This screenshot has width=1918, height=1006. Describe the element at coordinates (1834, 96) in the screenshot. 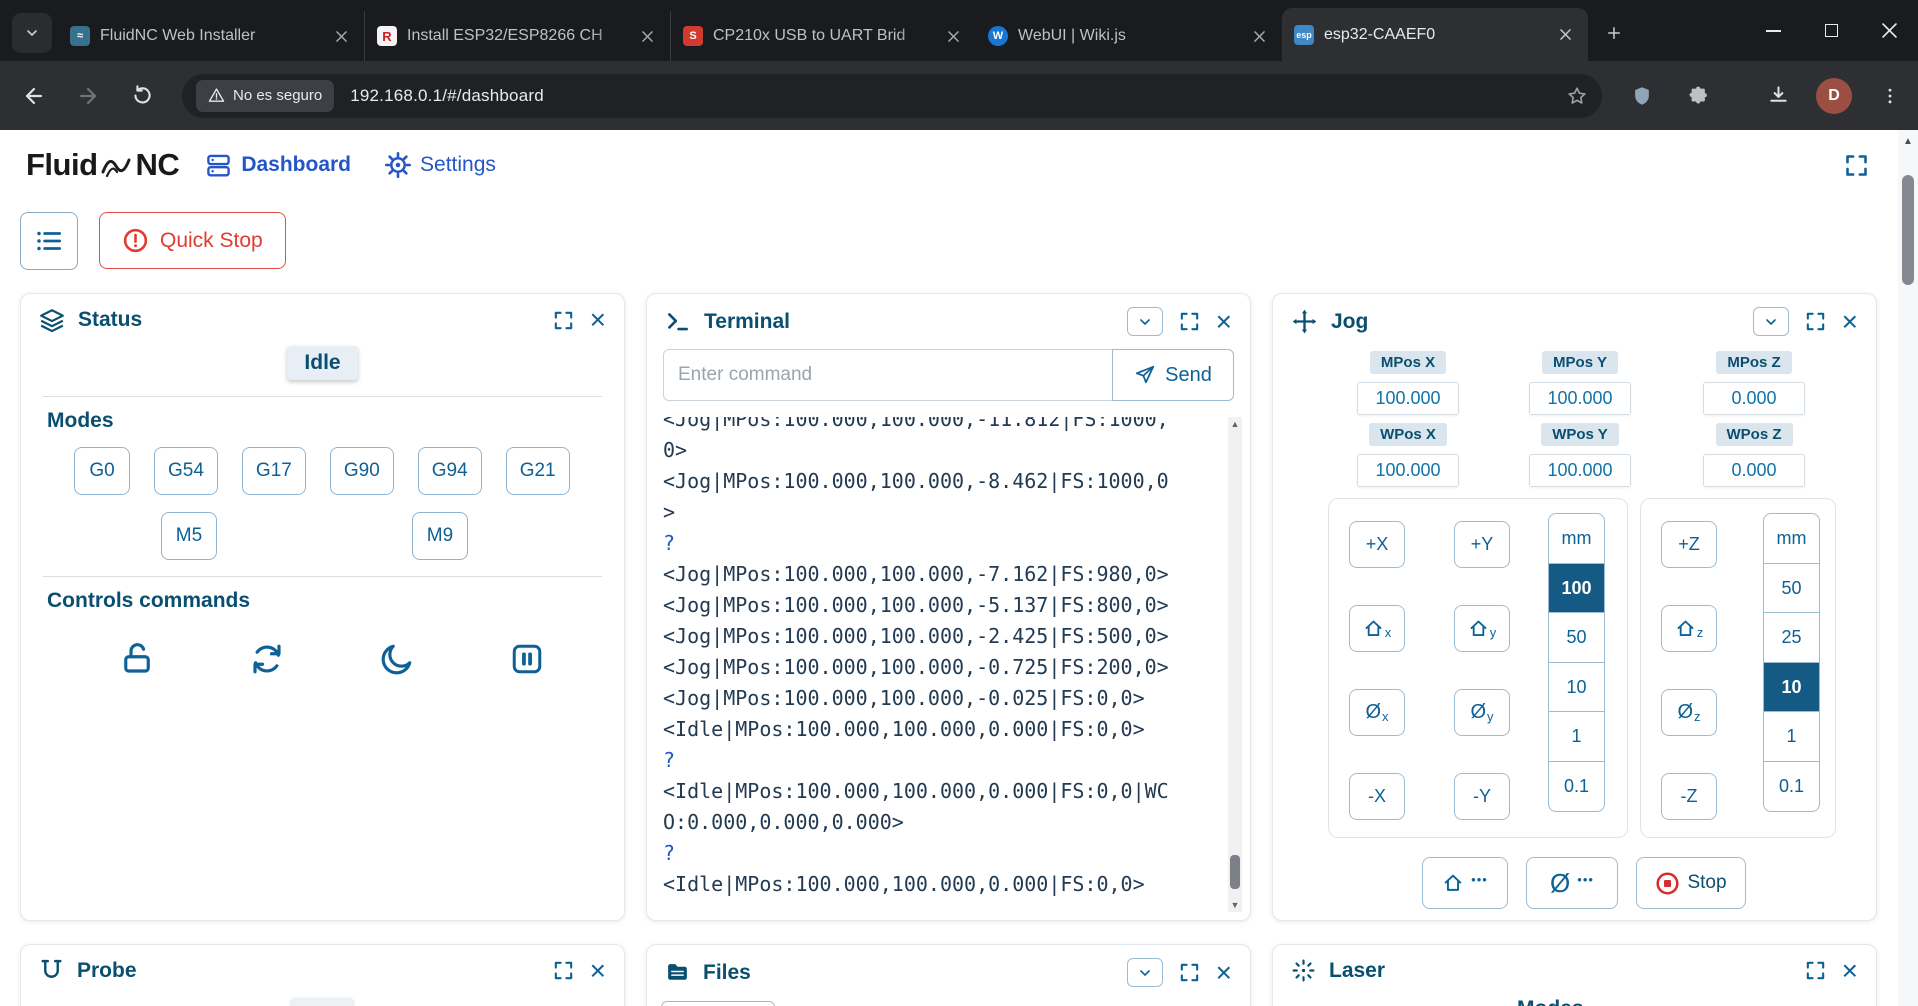

I see `profile-button: D` at that location.